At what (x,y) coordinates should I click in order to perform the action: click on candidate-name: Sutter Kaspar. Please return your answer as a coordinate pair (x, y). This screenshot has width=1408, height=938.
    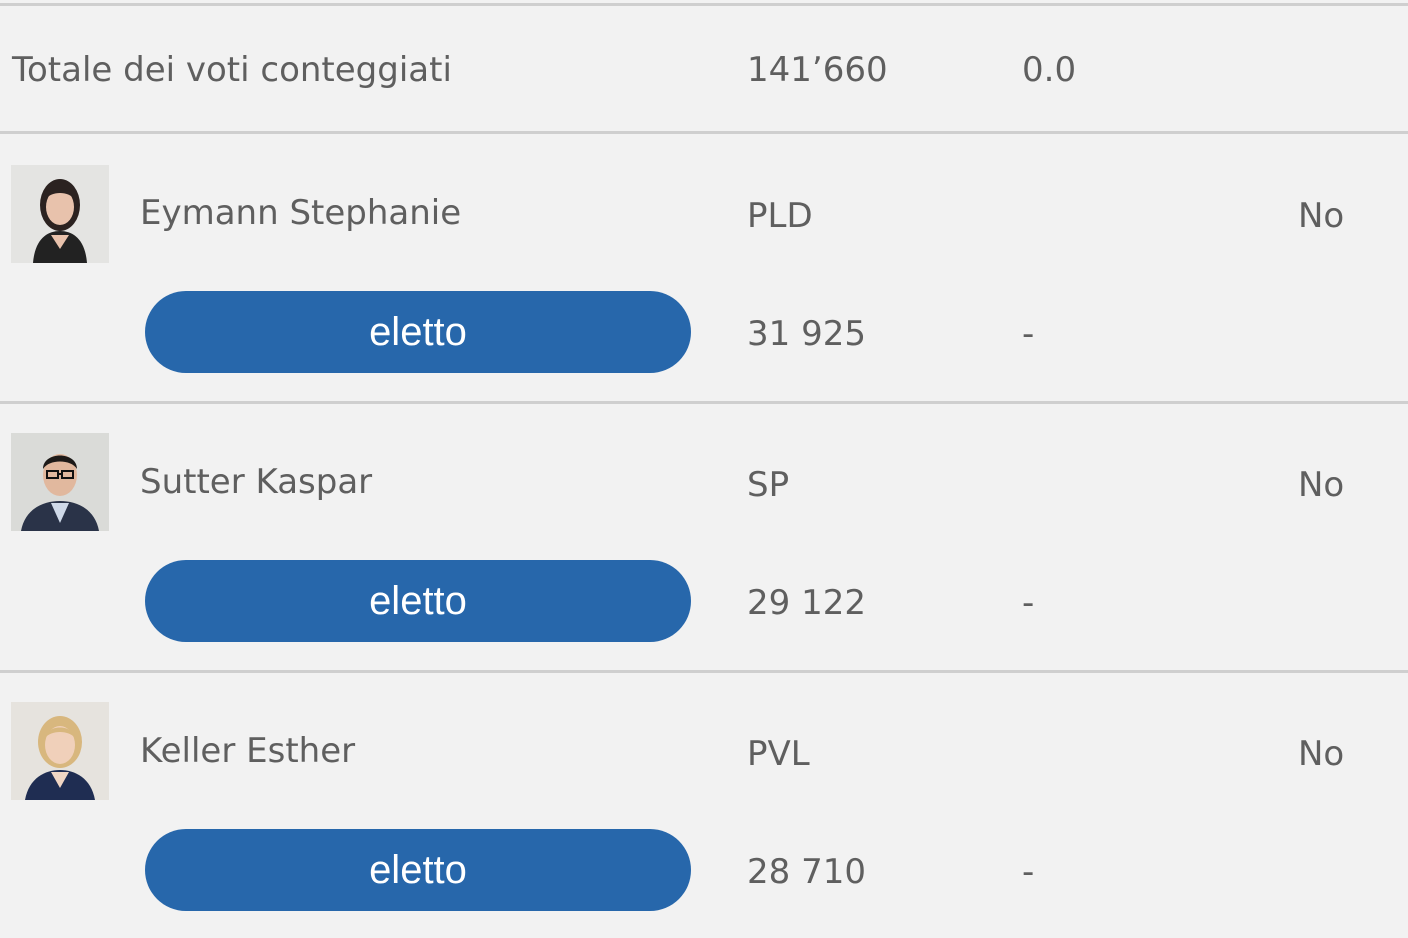
    Looking at the image, I should click on (256, 482).